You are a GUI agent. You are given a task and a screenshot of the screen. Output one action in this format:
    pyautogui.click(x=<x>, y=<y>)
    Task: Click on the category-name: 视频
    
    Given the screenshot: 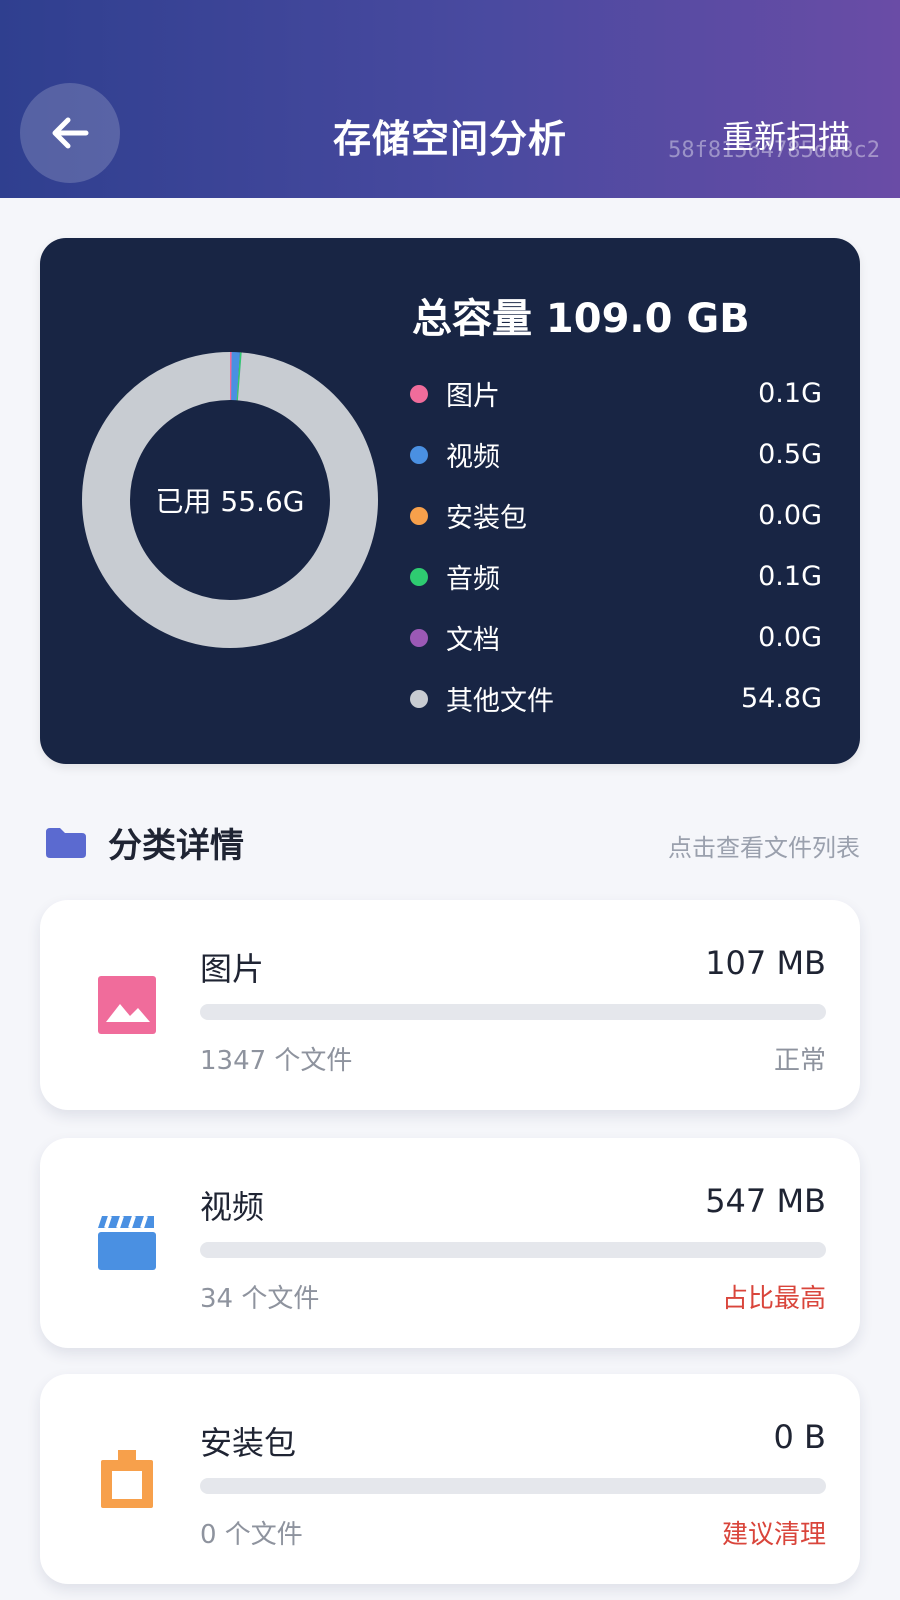 What is the action you would take?
    pyautogui.click(x=232, y=1207)
    